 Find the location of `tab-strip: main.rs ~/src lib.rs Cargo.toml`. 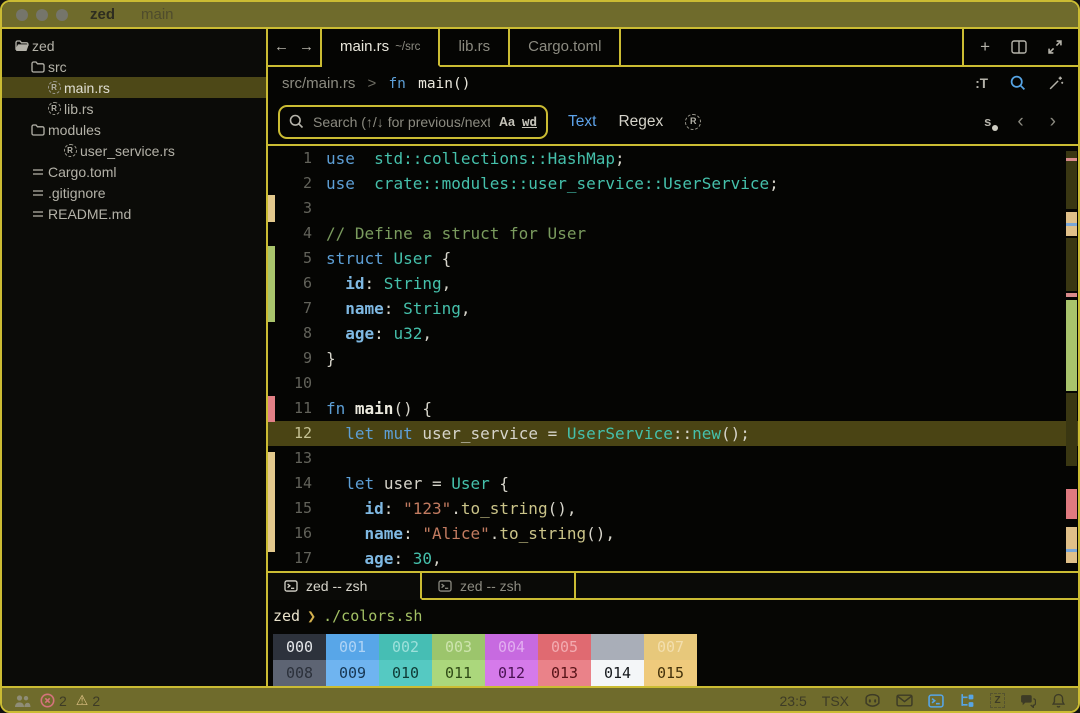

tab-strip: main.rs ~/src lib.rs Cargo.toml is located at coordinates (472, 48).